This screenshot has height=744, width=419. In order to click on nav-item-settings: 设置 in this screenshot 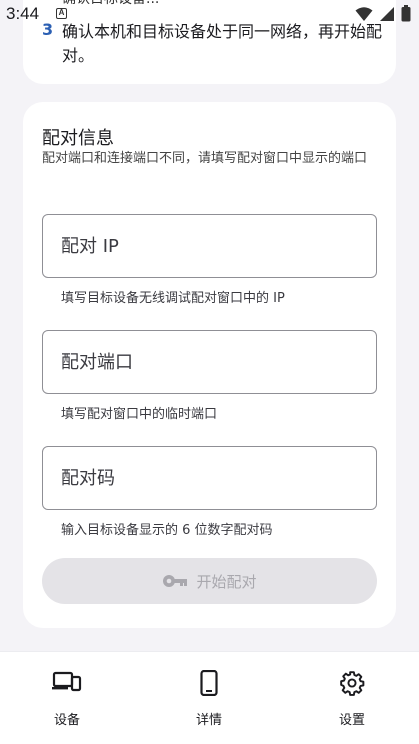, I will do `click(352, 698)`.